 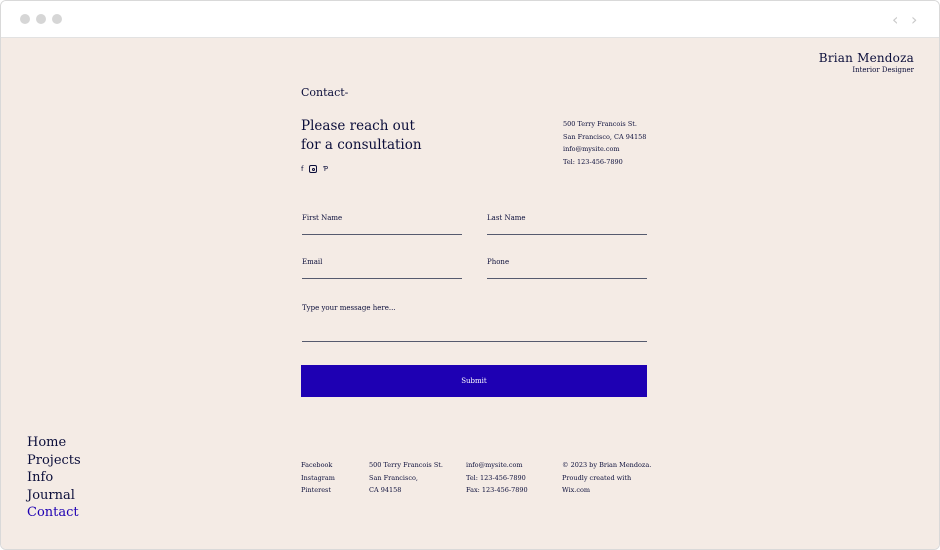 What do you see at coordinates (382, 278) in the screenshot?
I see `email-underline` at bounding box center [382, 278].